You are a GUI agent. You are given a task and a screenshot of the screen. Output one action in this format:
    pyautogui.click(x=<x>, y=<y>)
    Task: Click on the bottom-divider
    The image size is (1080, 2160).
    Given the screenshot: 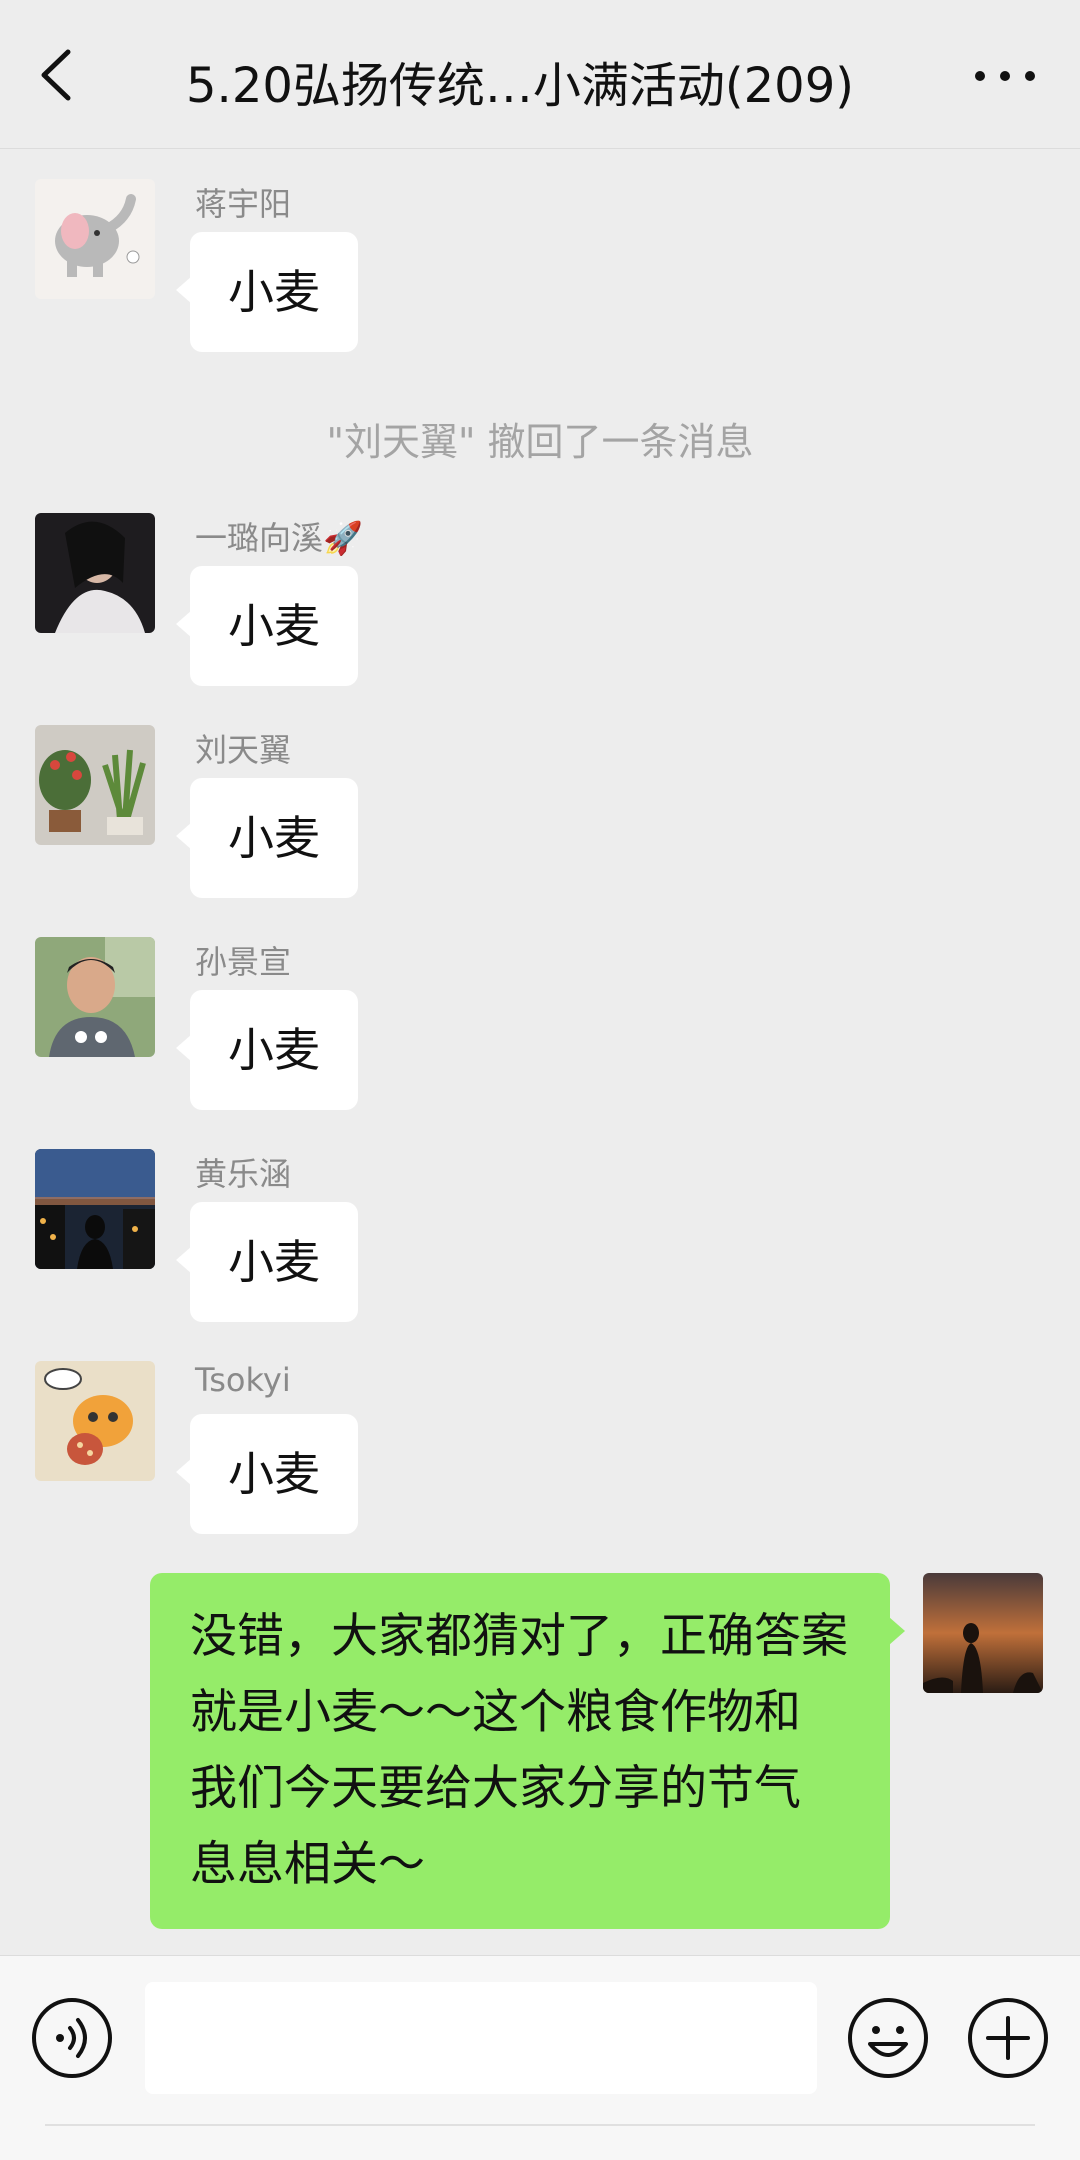 What is the action you would take?
    pyautogui.click(x=540, y=2125)
    